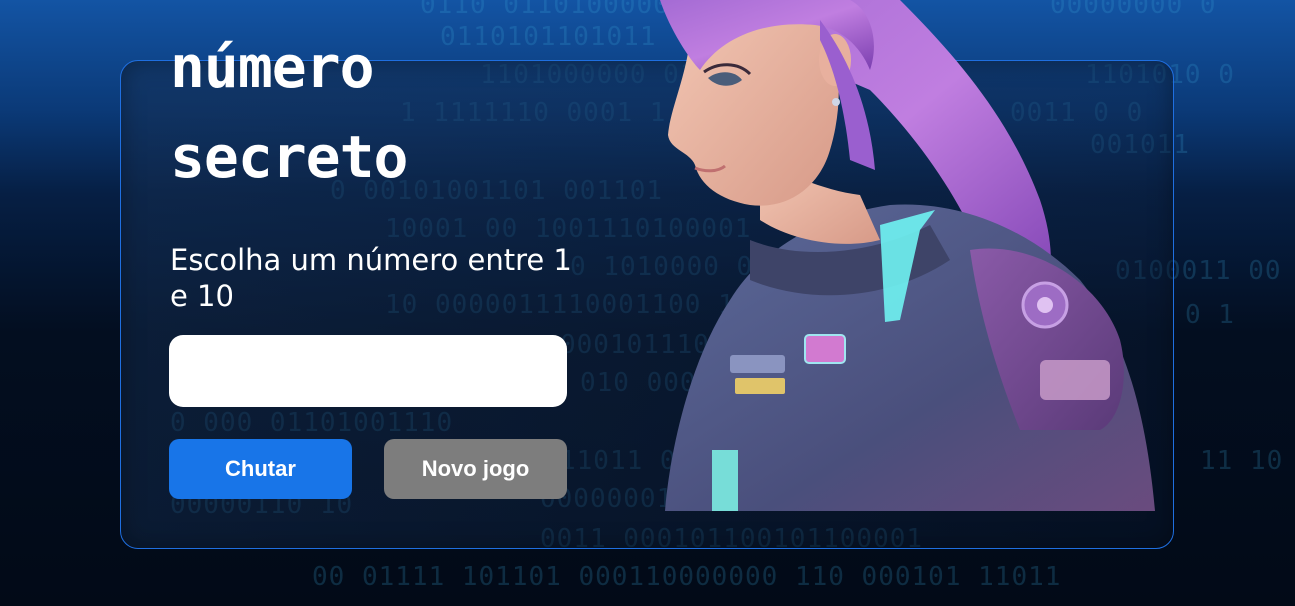  What do you see at coordinates (272, 67) in the screenshot?
I see `title-line-1: número` at bounding box center [272, 67].